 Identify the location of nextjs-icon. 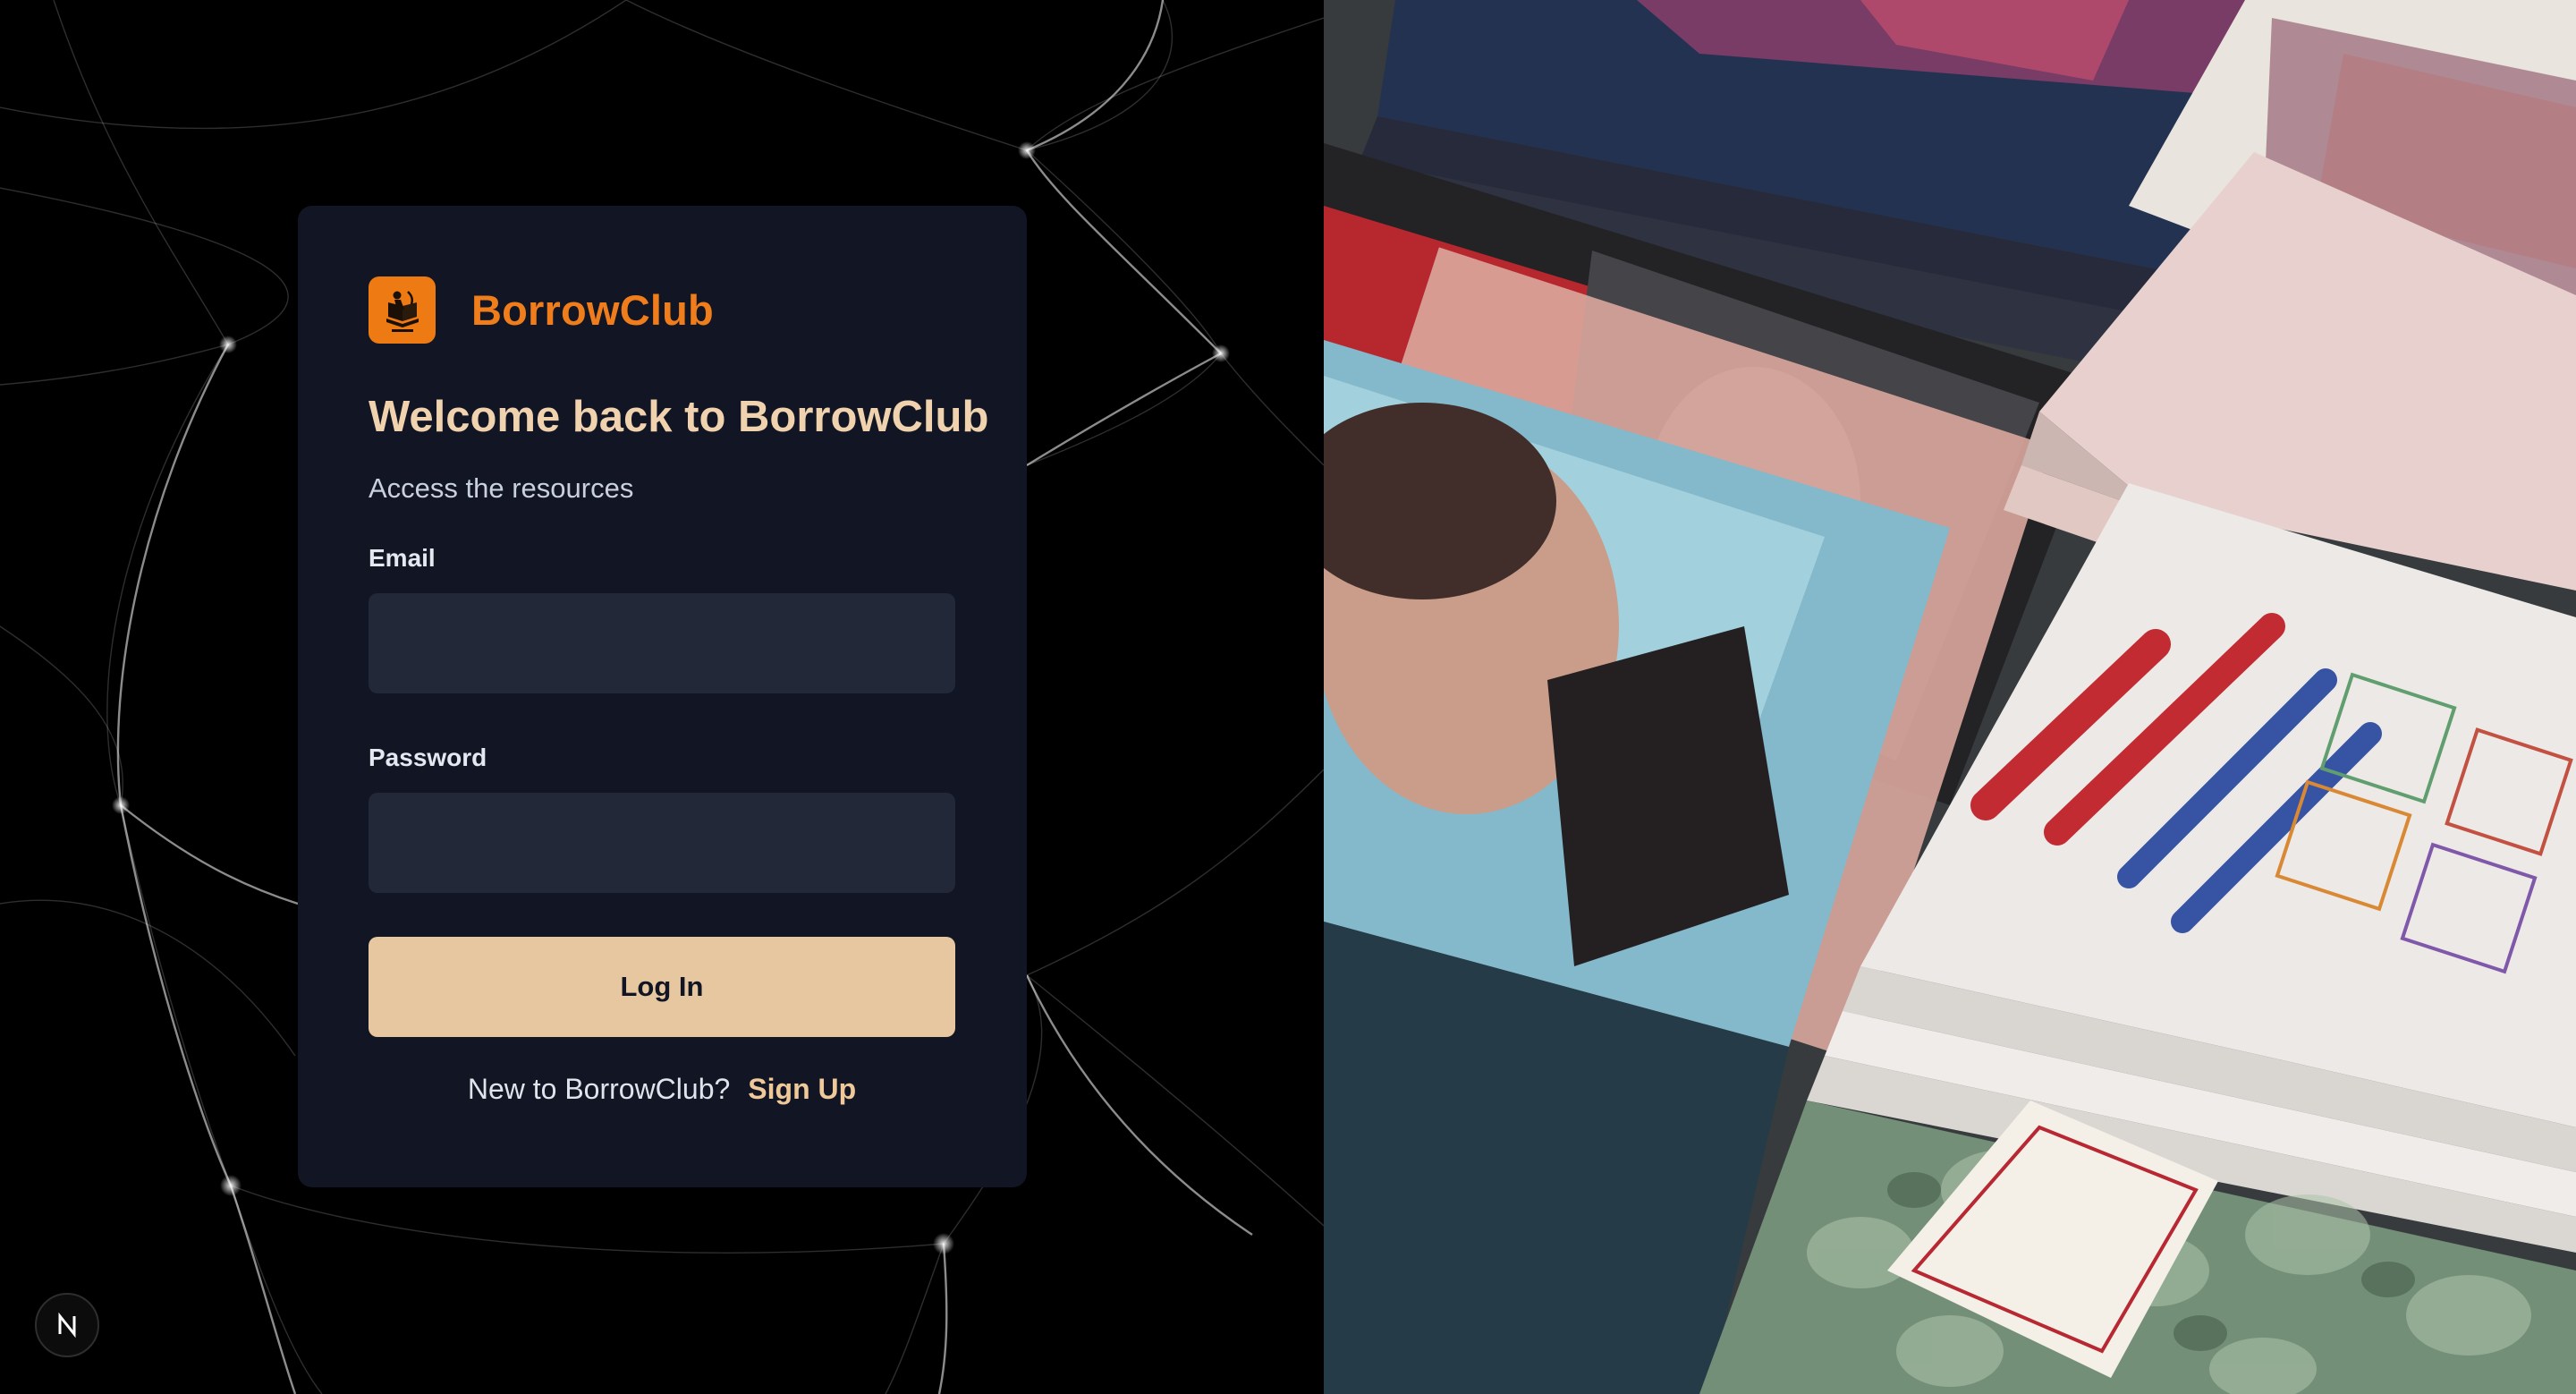
(67, 1325).